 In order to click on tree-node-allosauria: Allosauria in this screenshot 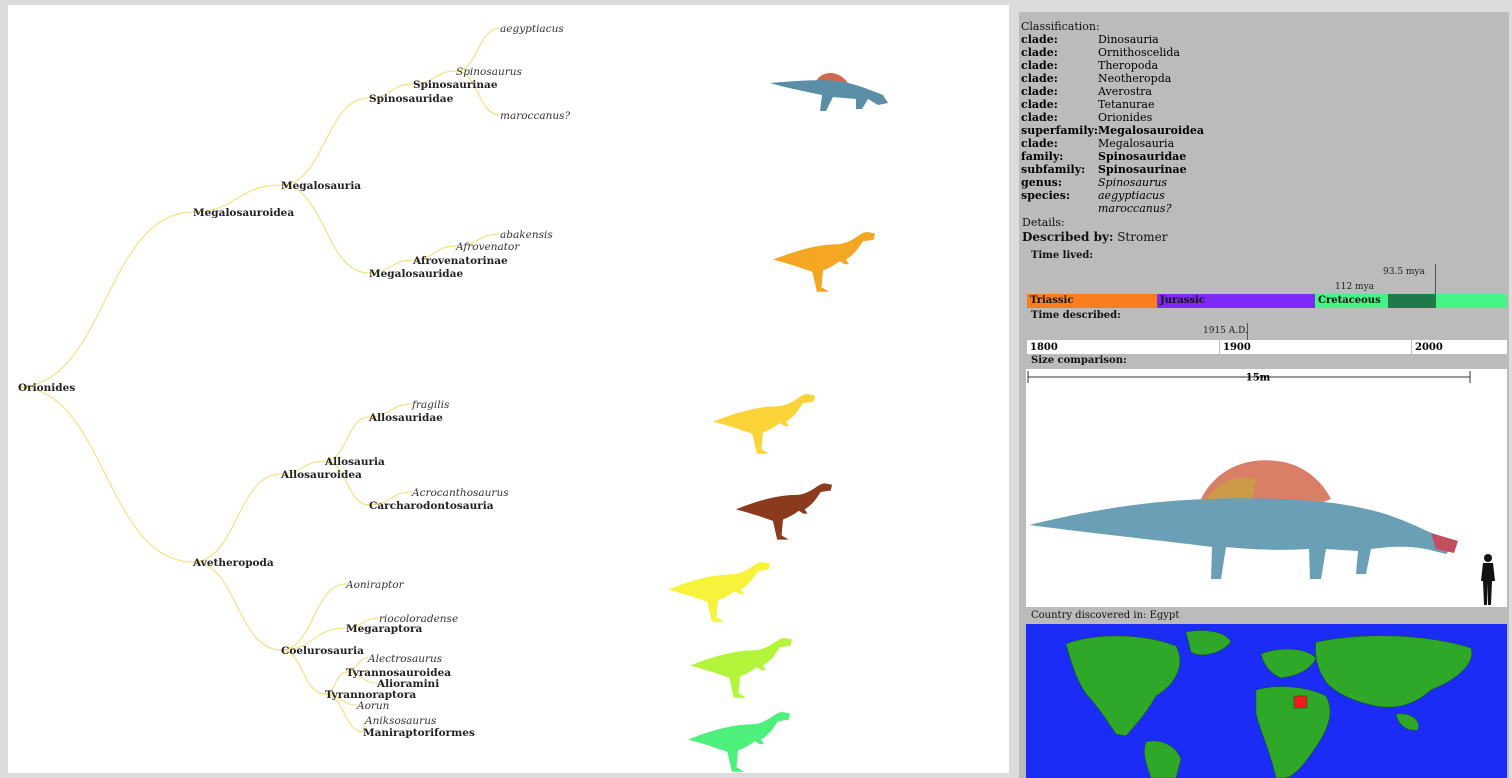, I will do `click(354, 462)`.